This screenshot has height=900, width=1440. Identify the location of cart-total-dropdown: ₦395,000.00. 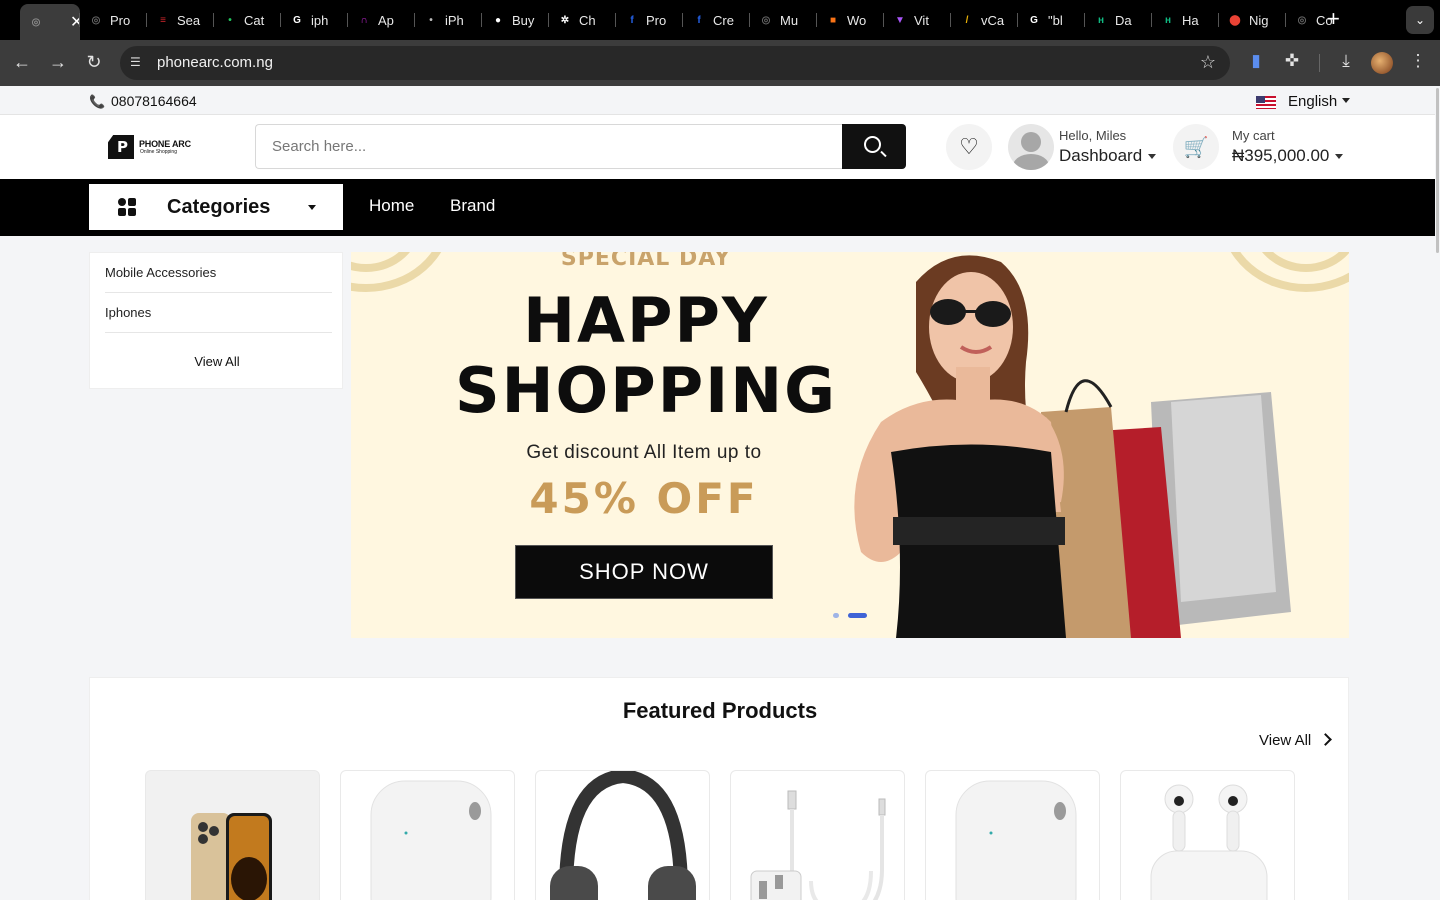
(1288, 156).